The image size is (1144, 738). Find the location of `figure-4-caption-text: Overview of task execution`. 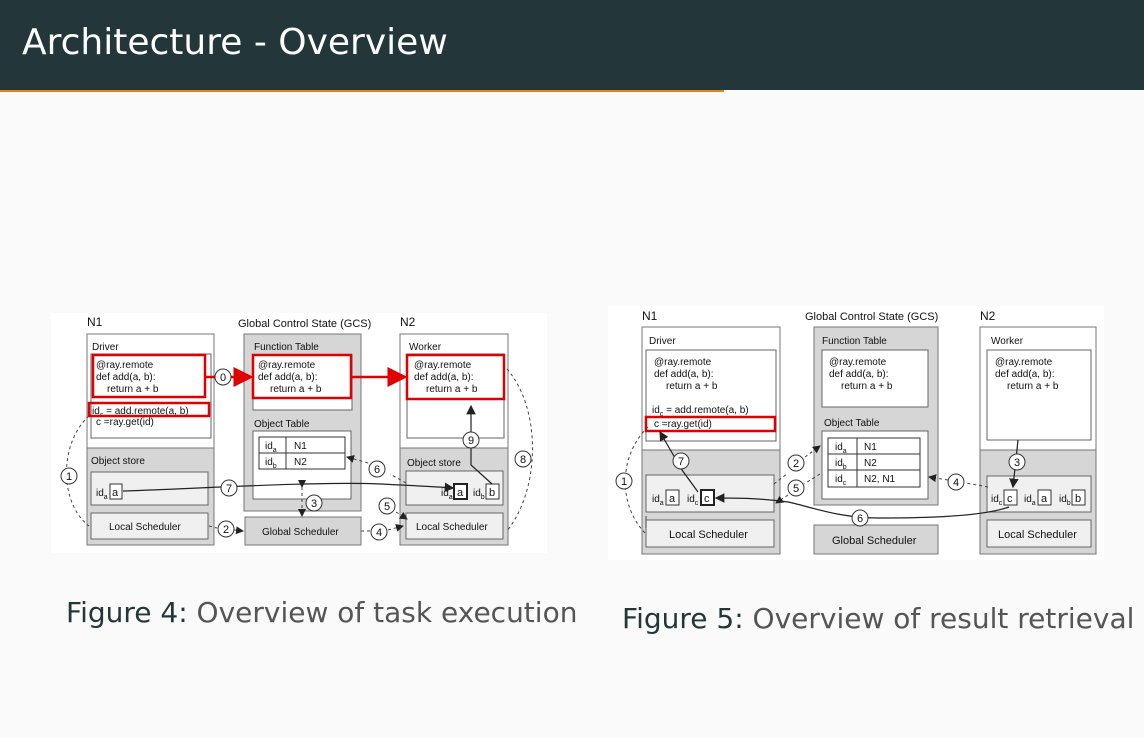

figure-4-caption-text: Overview of task execution is located at coordinates (387, 612).